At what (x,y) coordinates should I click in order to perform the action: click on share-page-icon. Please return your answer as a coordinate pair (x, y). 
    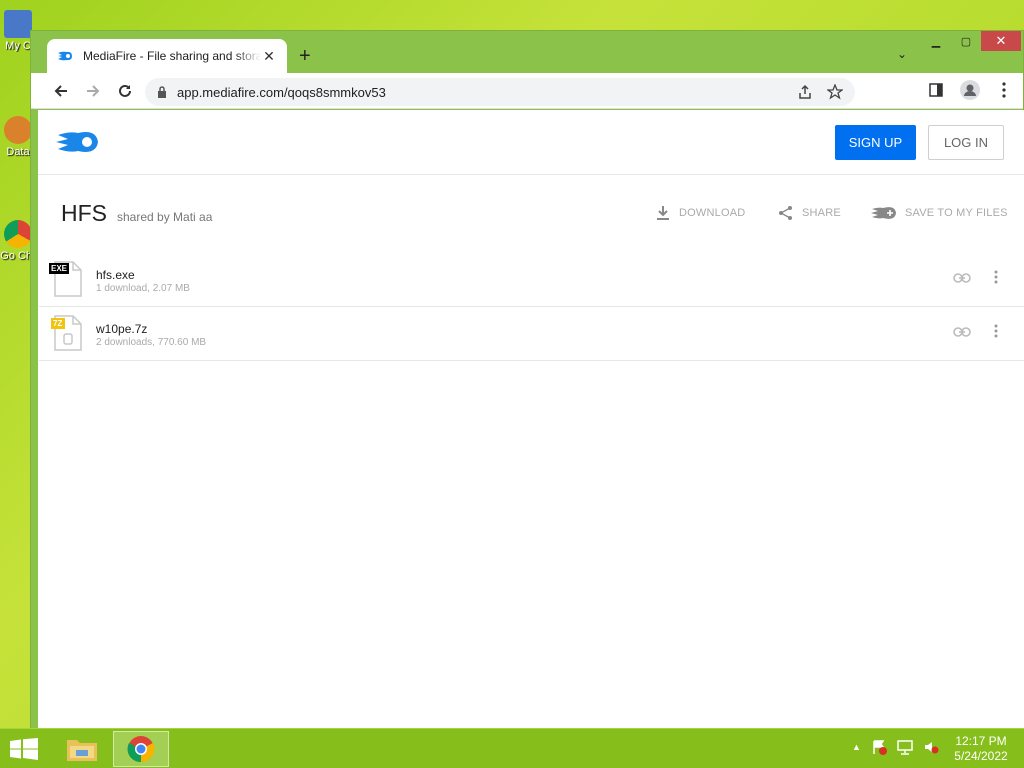
    Looking at the image, I should click on (805, 92).